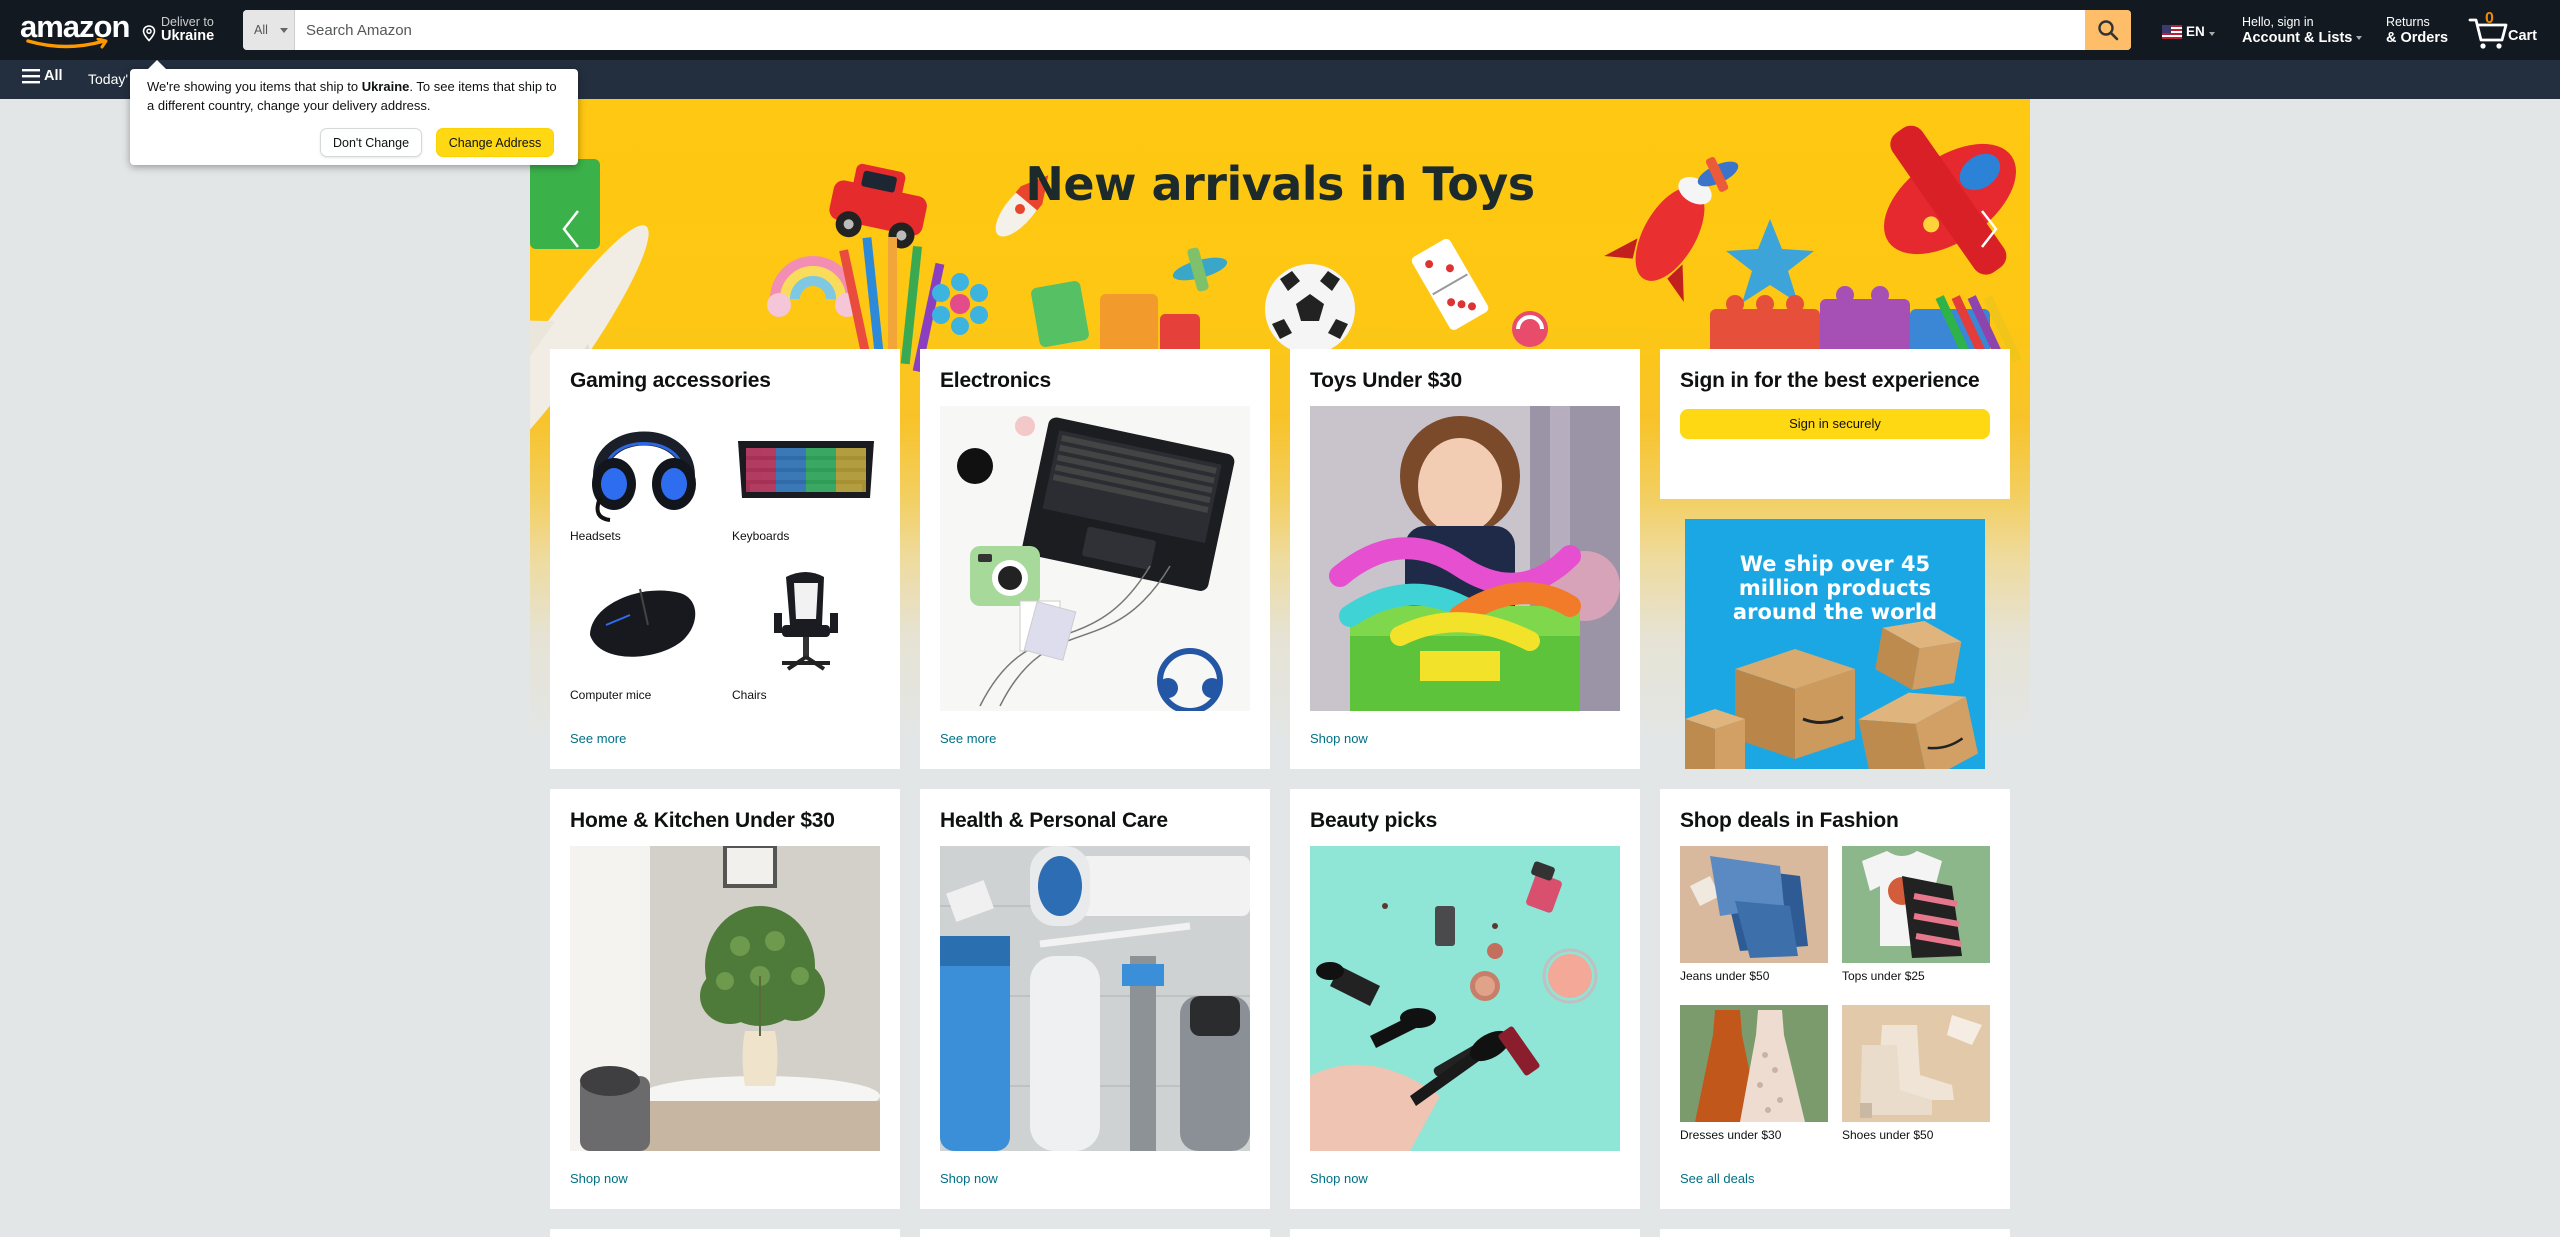  I want to click on search-bar: All, so click(1187, 30).